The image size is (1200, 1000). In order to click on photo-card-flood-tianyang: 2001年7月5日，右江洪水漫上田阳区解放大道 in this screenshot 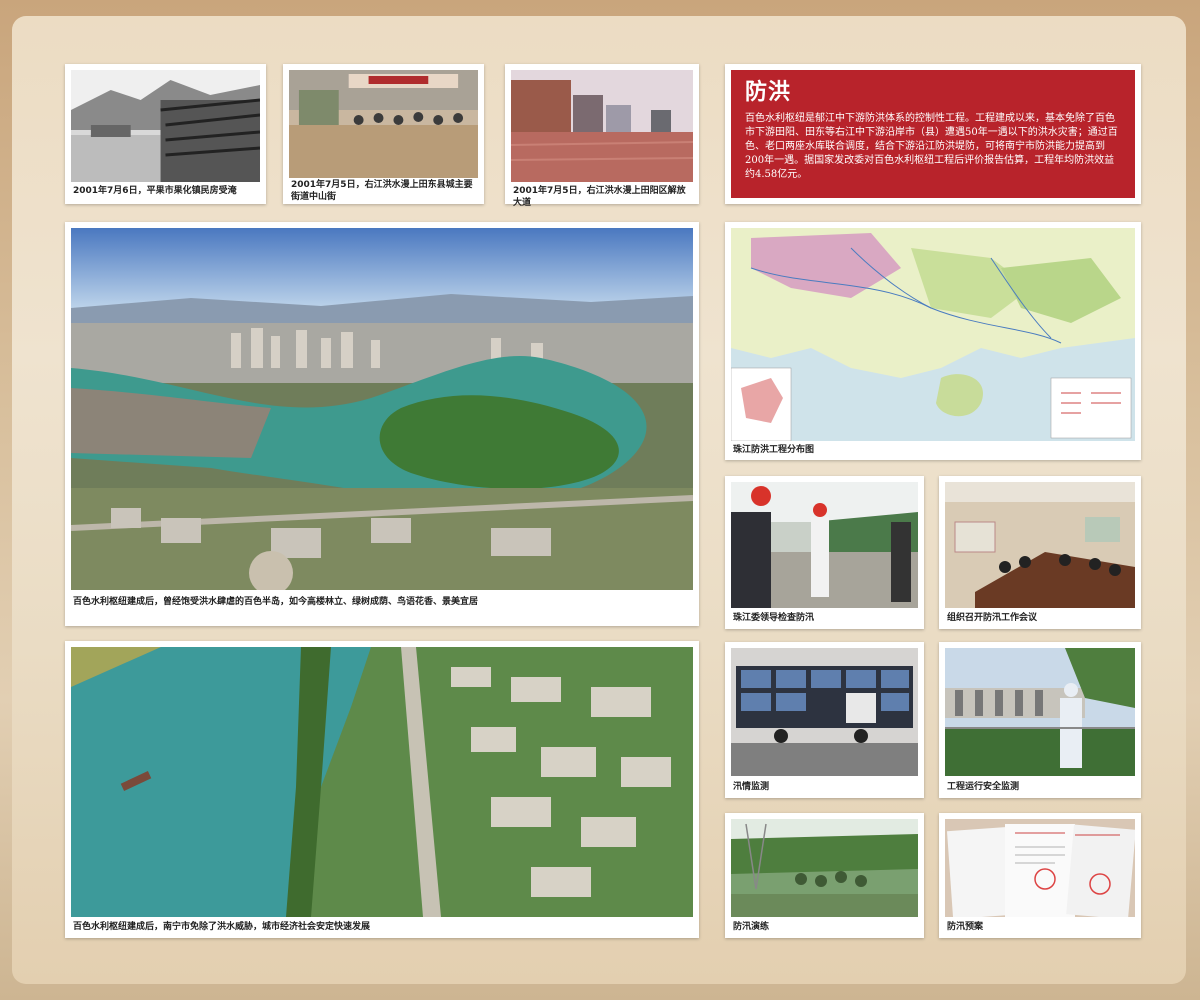, I will do `click(602, 136)`.